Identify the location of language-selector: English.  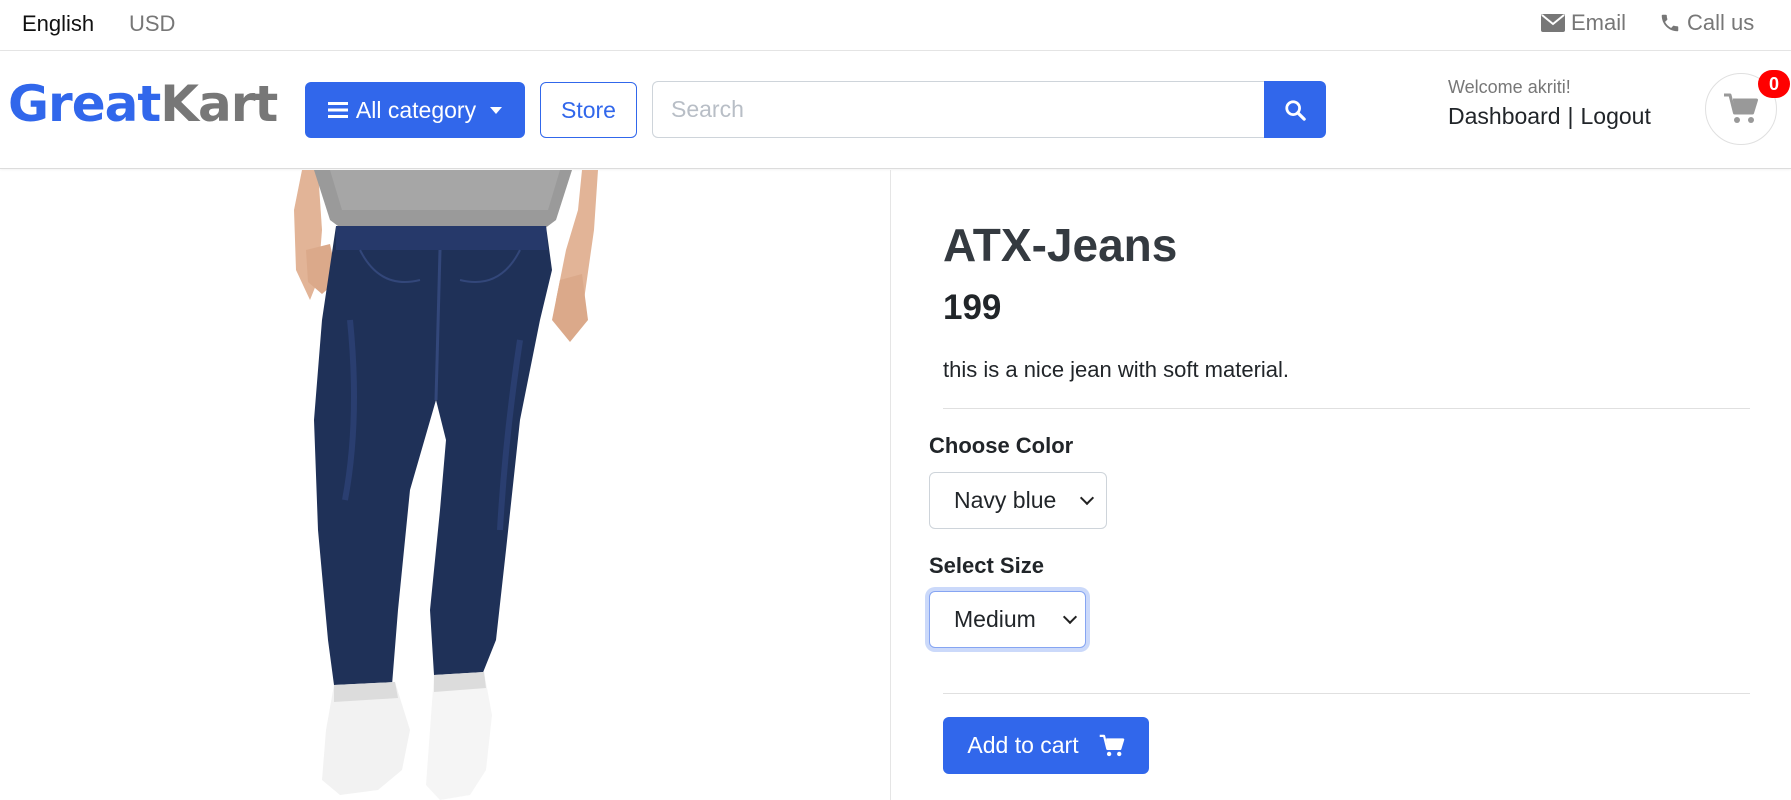
(58, 24).